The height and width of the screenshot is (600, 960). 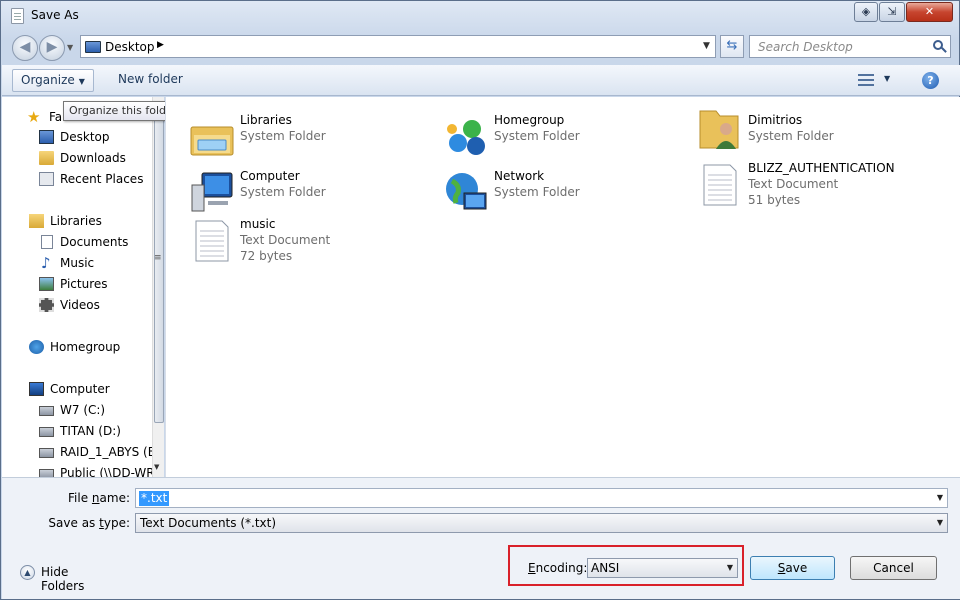 I want to click on pictures-icon, so click(x=46, y=284).